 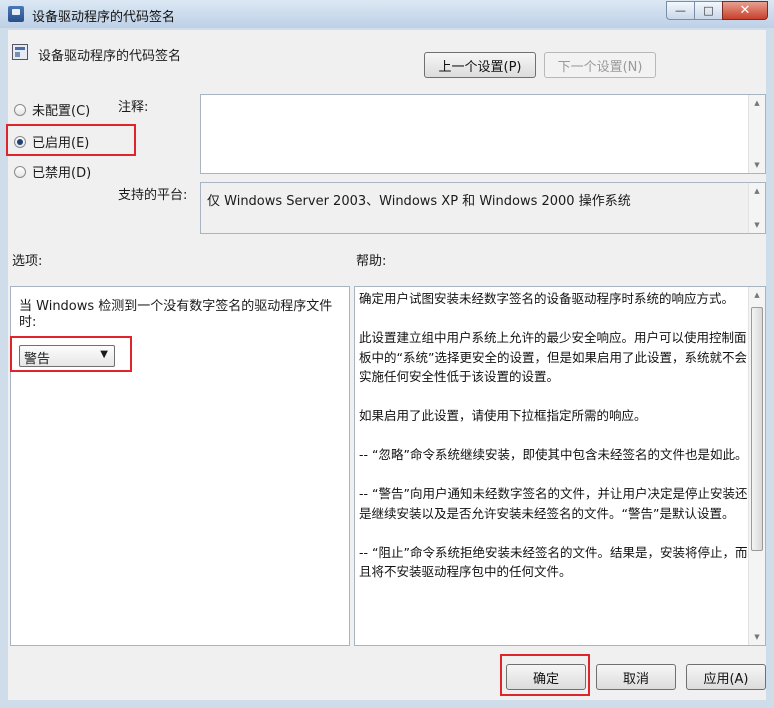 I want to click on previous-setting-button: 上一个设置(P), so click(x=480, y=65).